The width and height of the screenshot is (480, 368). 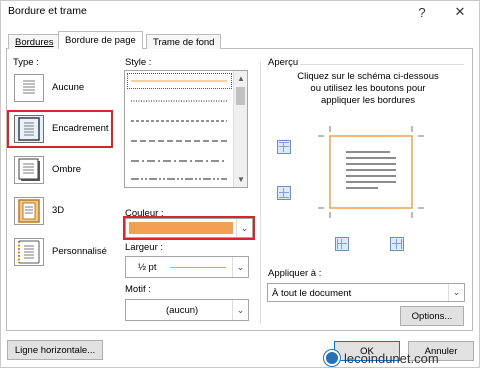 I want to click on help-button: ?, so click(x=422, y=12).